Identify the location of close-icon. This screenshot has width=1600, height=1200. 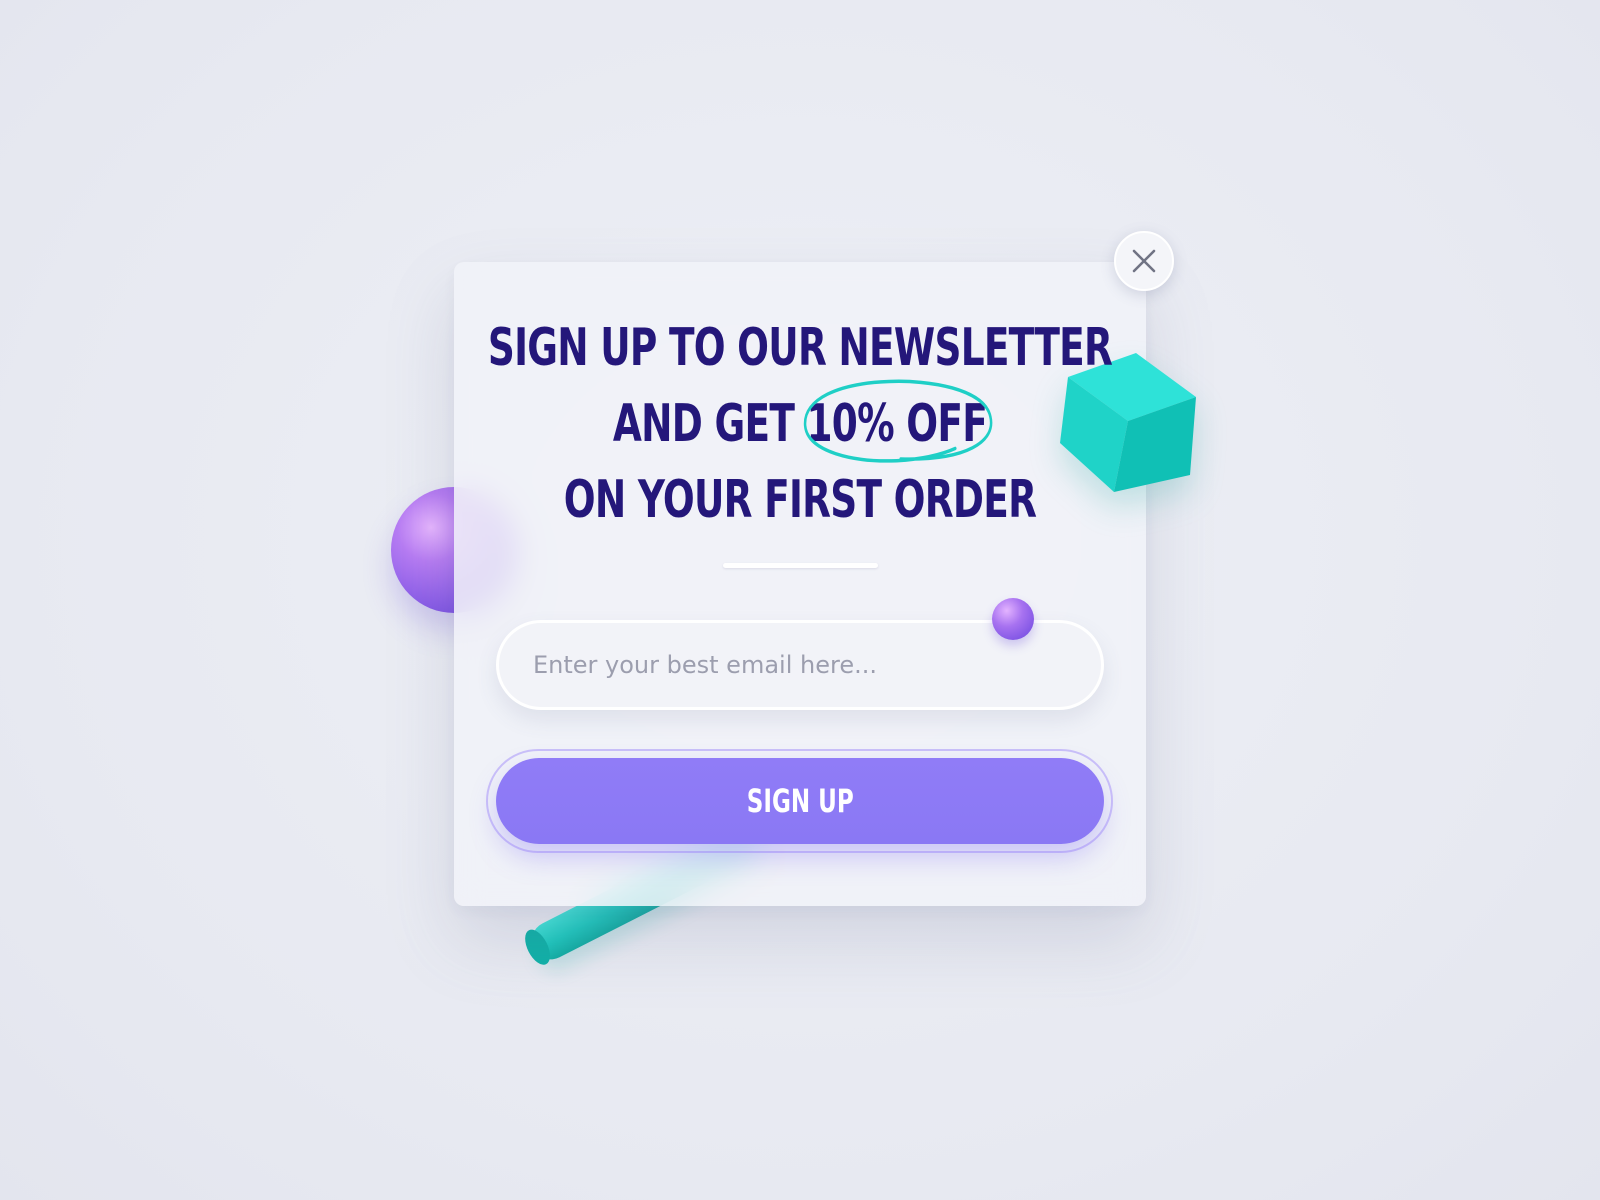
(1144, 261).